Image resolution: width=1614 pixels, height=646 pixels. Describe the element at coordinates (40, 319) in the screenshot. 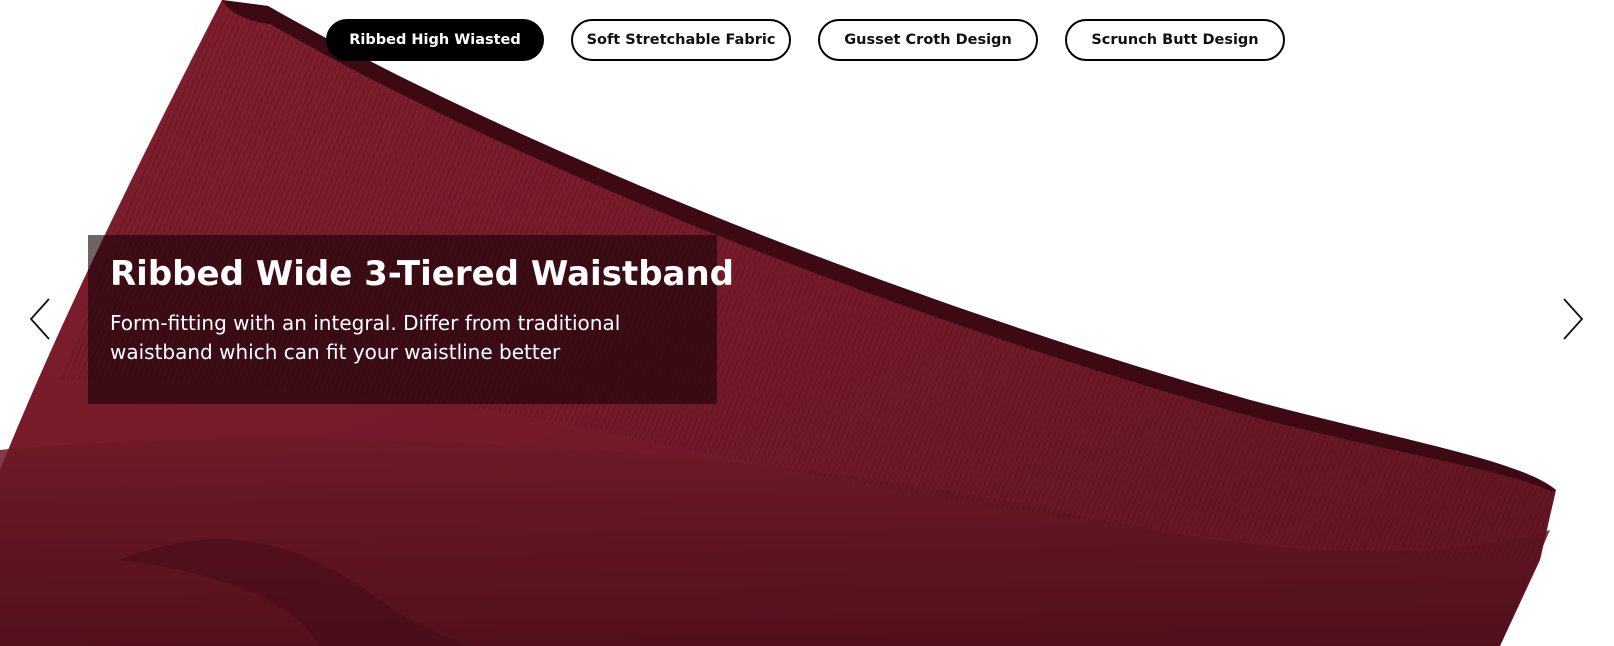

I see `chevron-left-icon` at that location.